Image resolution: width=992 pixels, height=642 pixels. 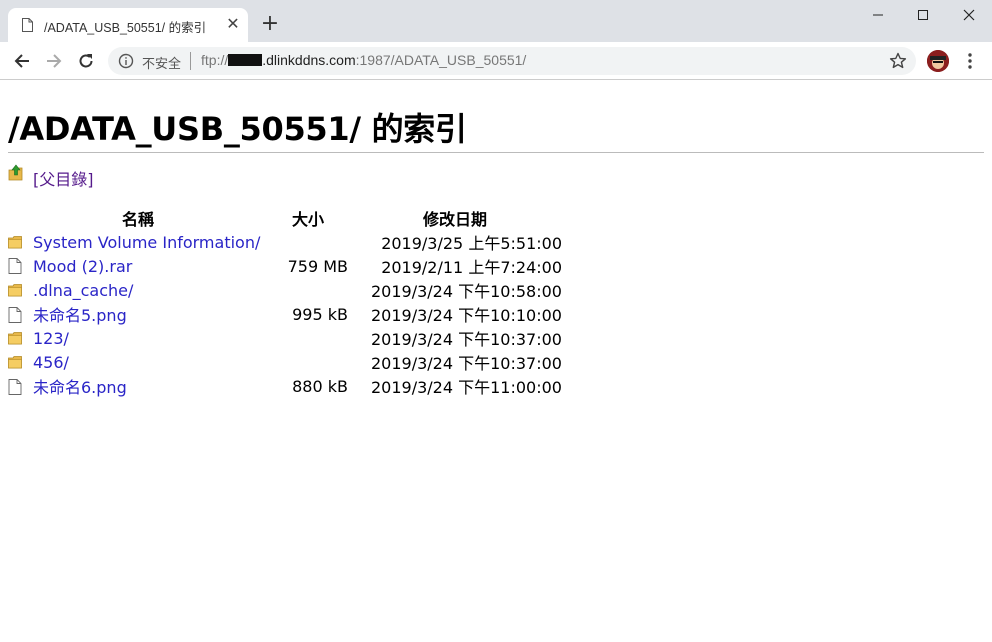 I want to click on table-row: 未命名5.png 995 kB 2019/3/24 下午10:10:00, so click(x=285, y=314).